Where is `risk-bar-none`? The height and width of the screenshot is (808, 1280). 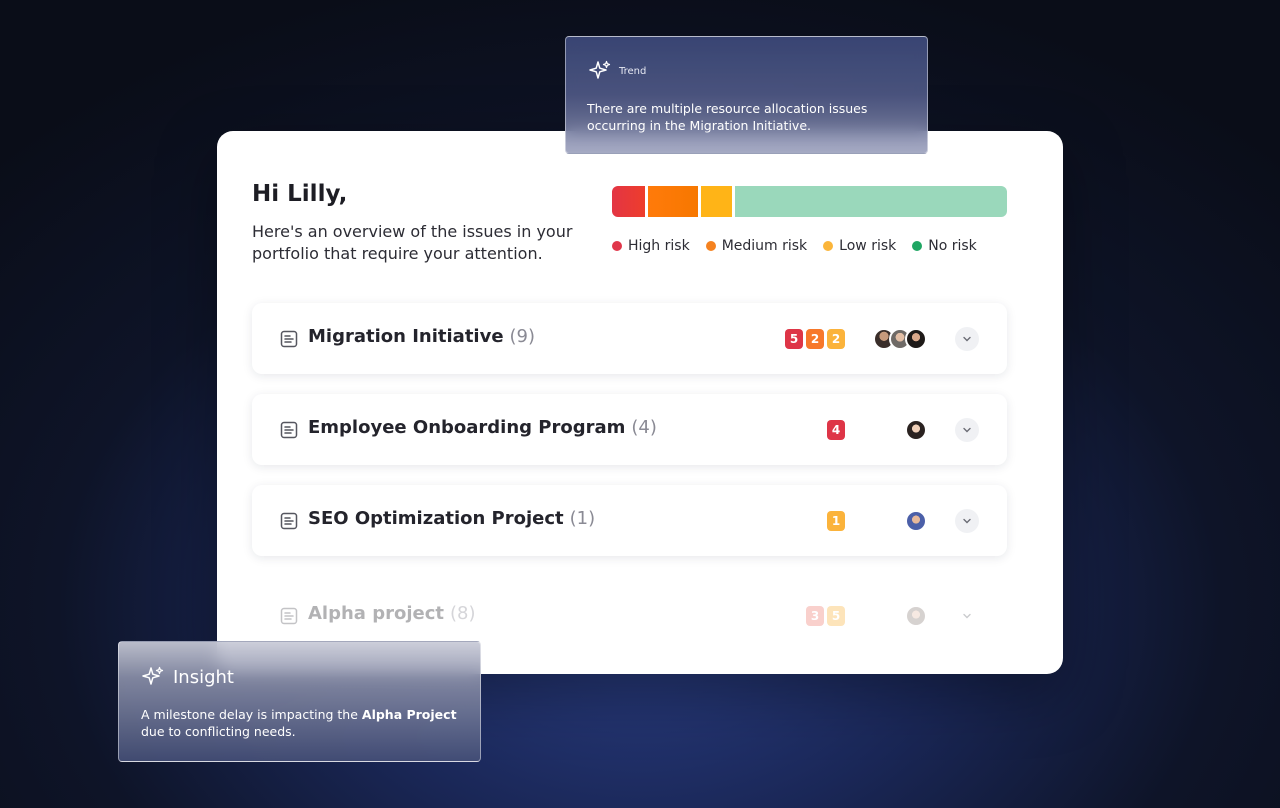
risk-bar-none is located at coordinates (871, 201).